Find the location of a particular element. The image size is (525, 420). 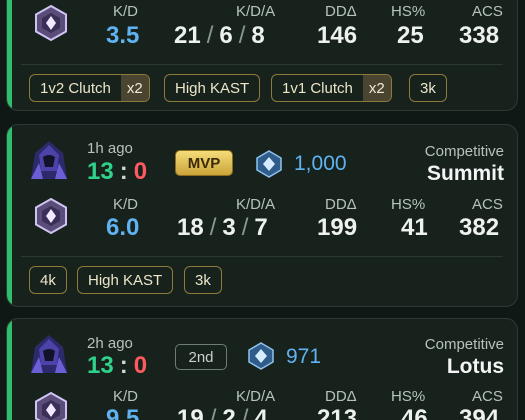

kd-value: 6.0 is located at coordinates (123, 227).